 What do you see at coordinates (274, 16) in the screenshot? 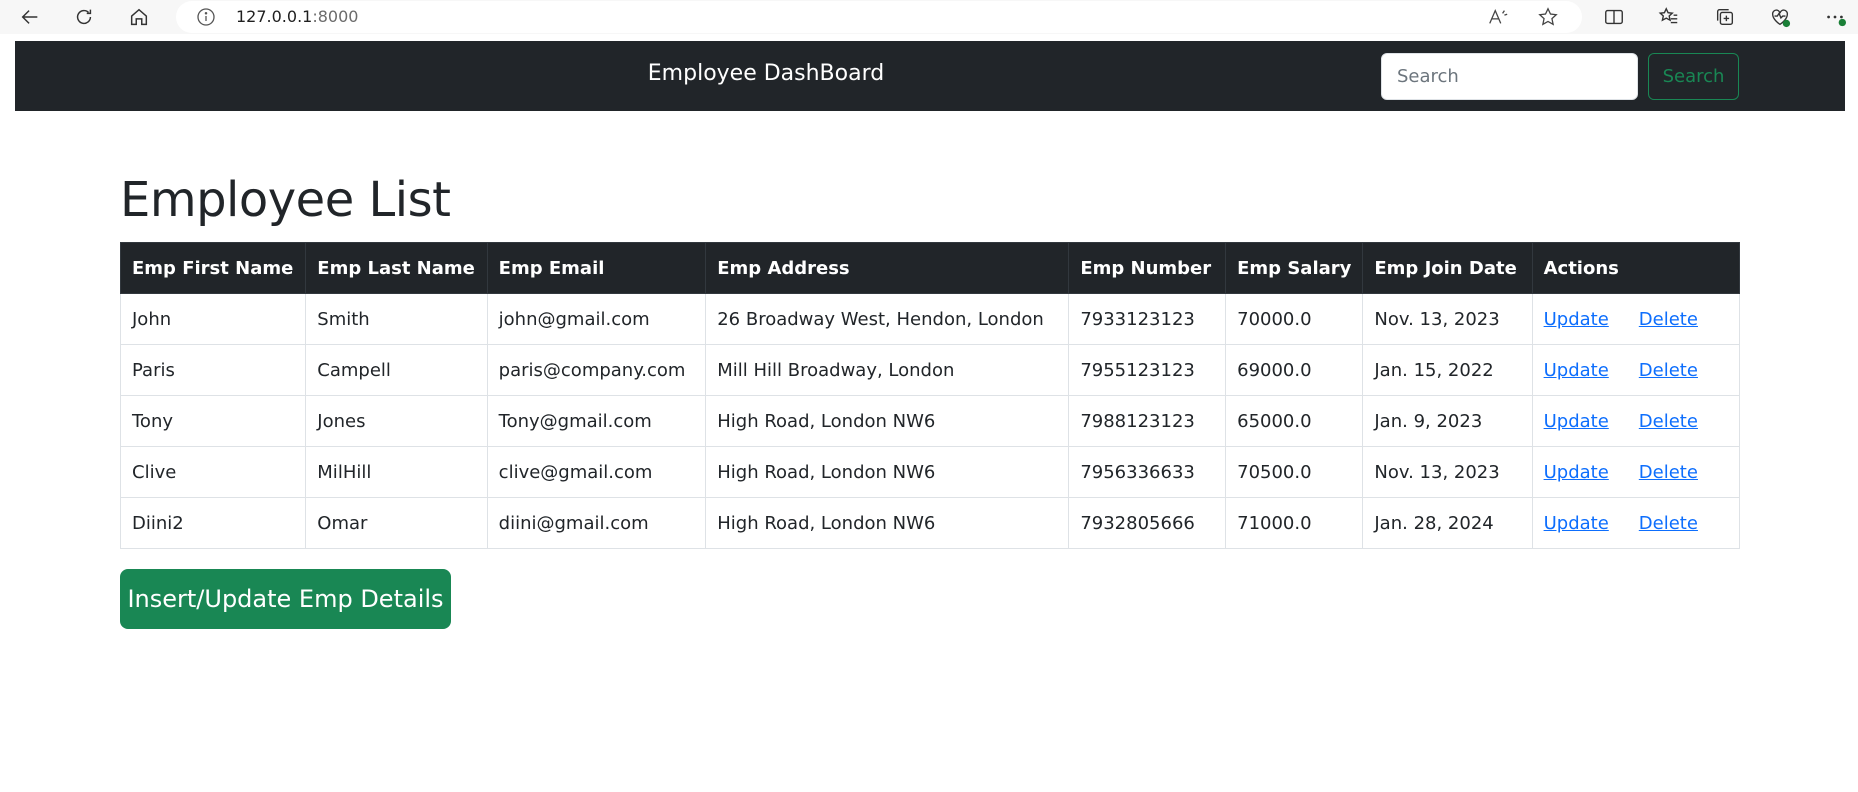
I see `url-host: 127.0.0.1` at bounding box center [274, 16].